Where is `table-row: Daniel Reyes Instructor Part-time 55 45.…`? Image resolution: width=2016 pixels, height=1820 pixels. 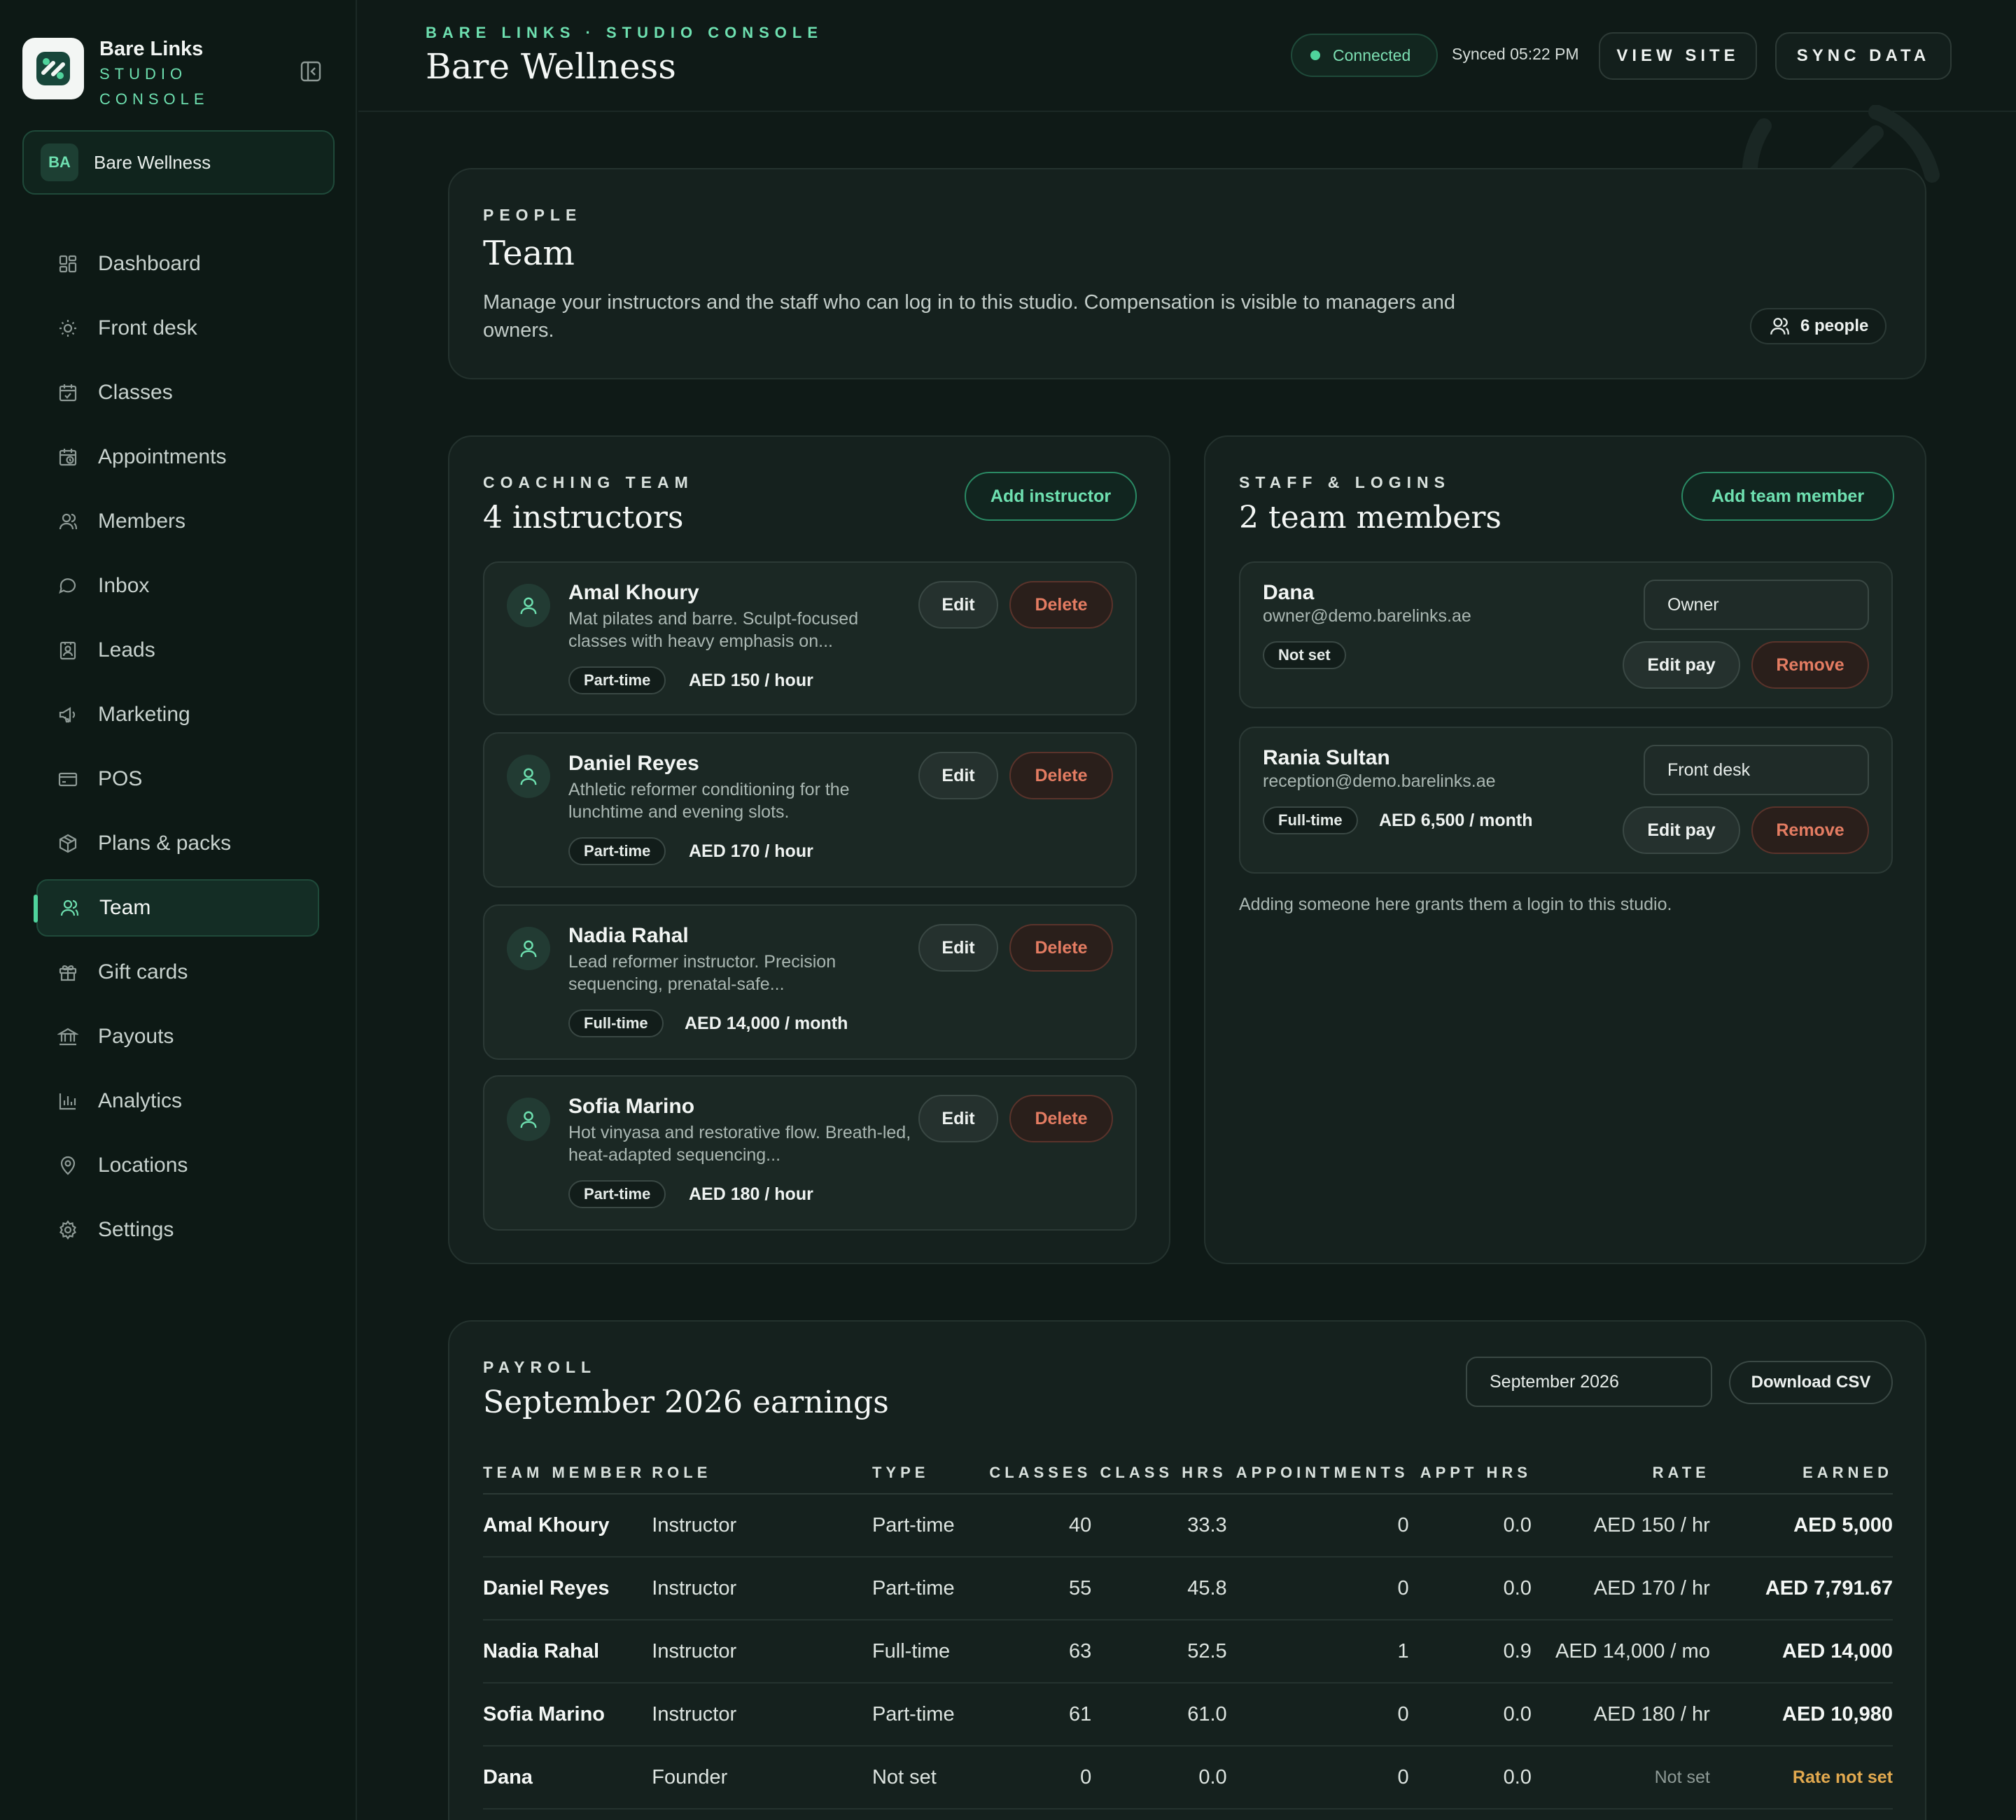
table-row: Daniel Reyes Instructor Part-time 55 45.… is located at coordinates (1188, 1588).